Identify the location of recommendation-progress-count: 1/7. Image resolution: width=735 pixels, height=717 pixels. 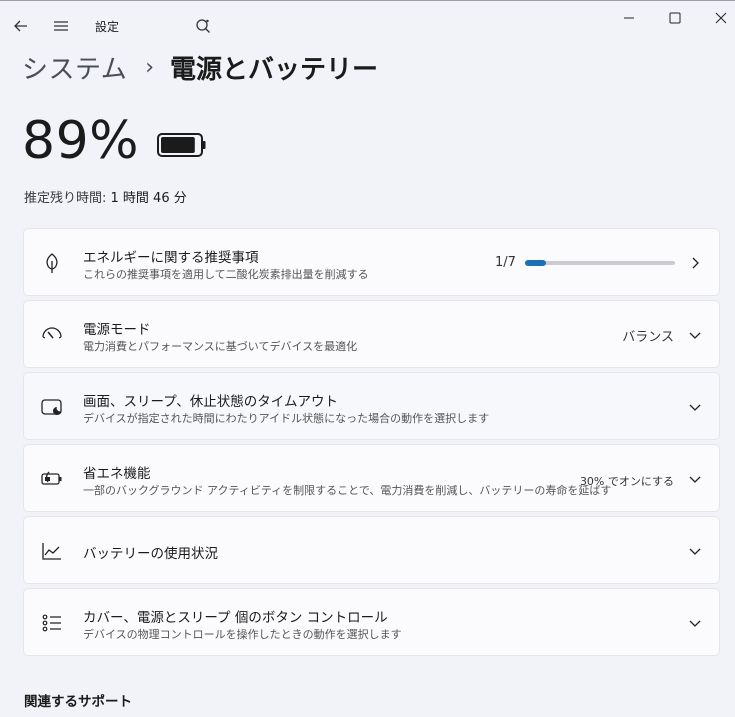
(505, 262).